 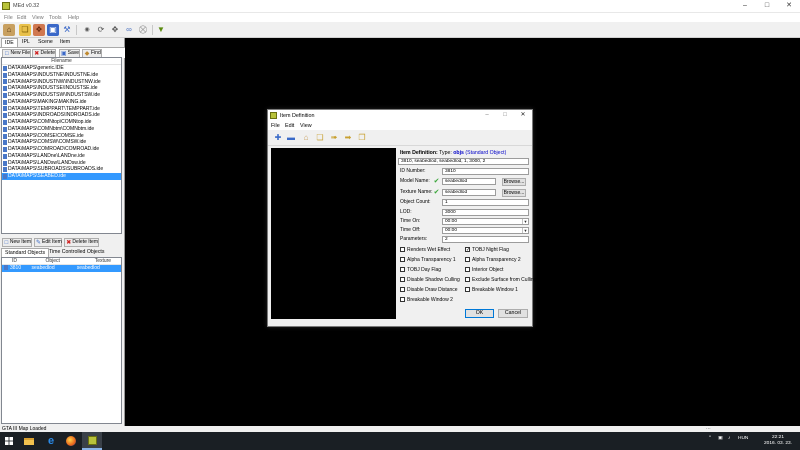 What do you see at coordinates (99, 261) in the screenshot?
I see `col-texture-header: Texture` at bounding box center [99, 261].